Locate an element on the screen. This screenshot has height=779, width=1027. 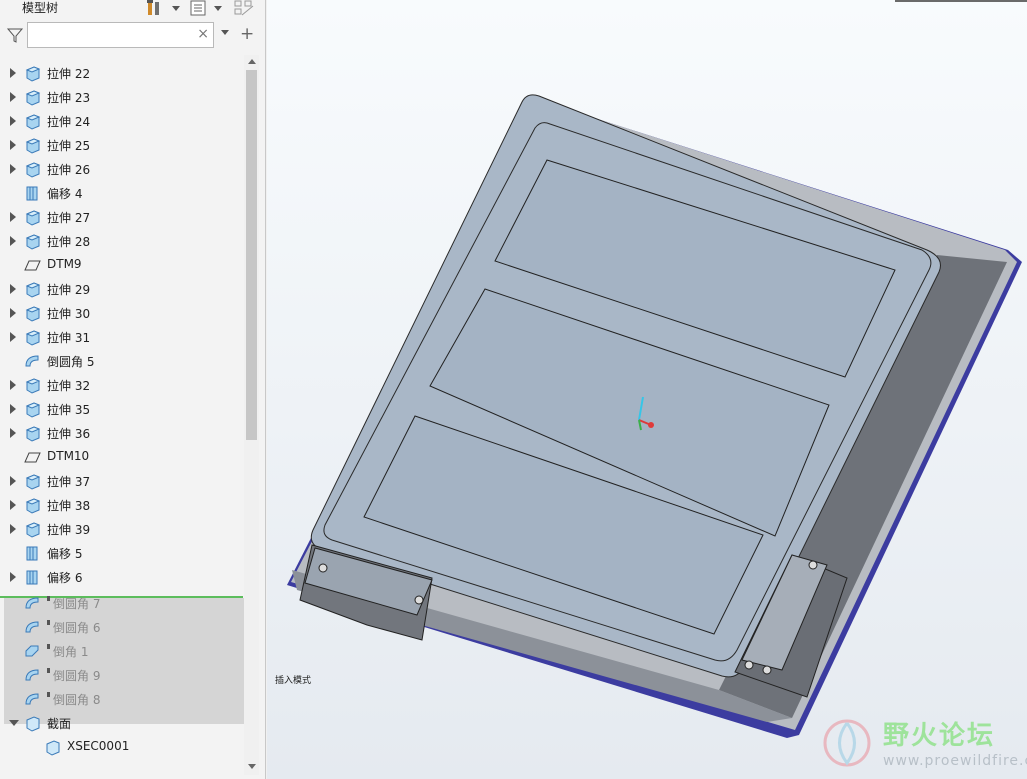
tree-item-label: 拉伸 26 is located at coordinates (69, 170).